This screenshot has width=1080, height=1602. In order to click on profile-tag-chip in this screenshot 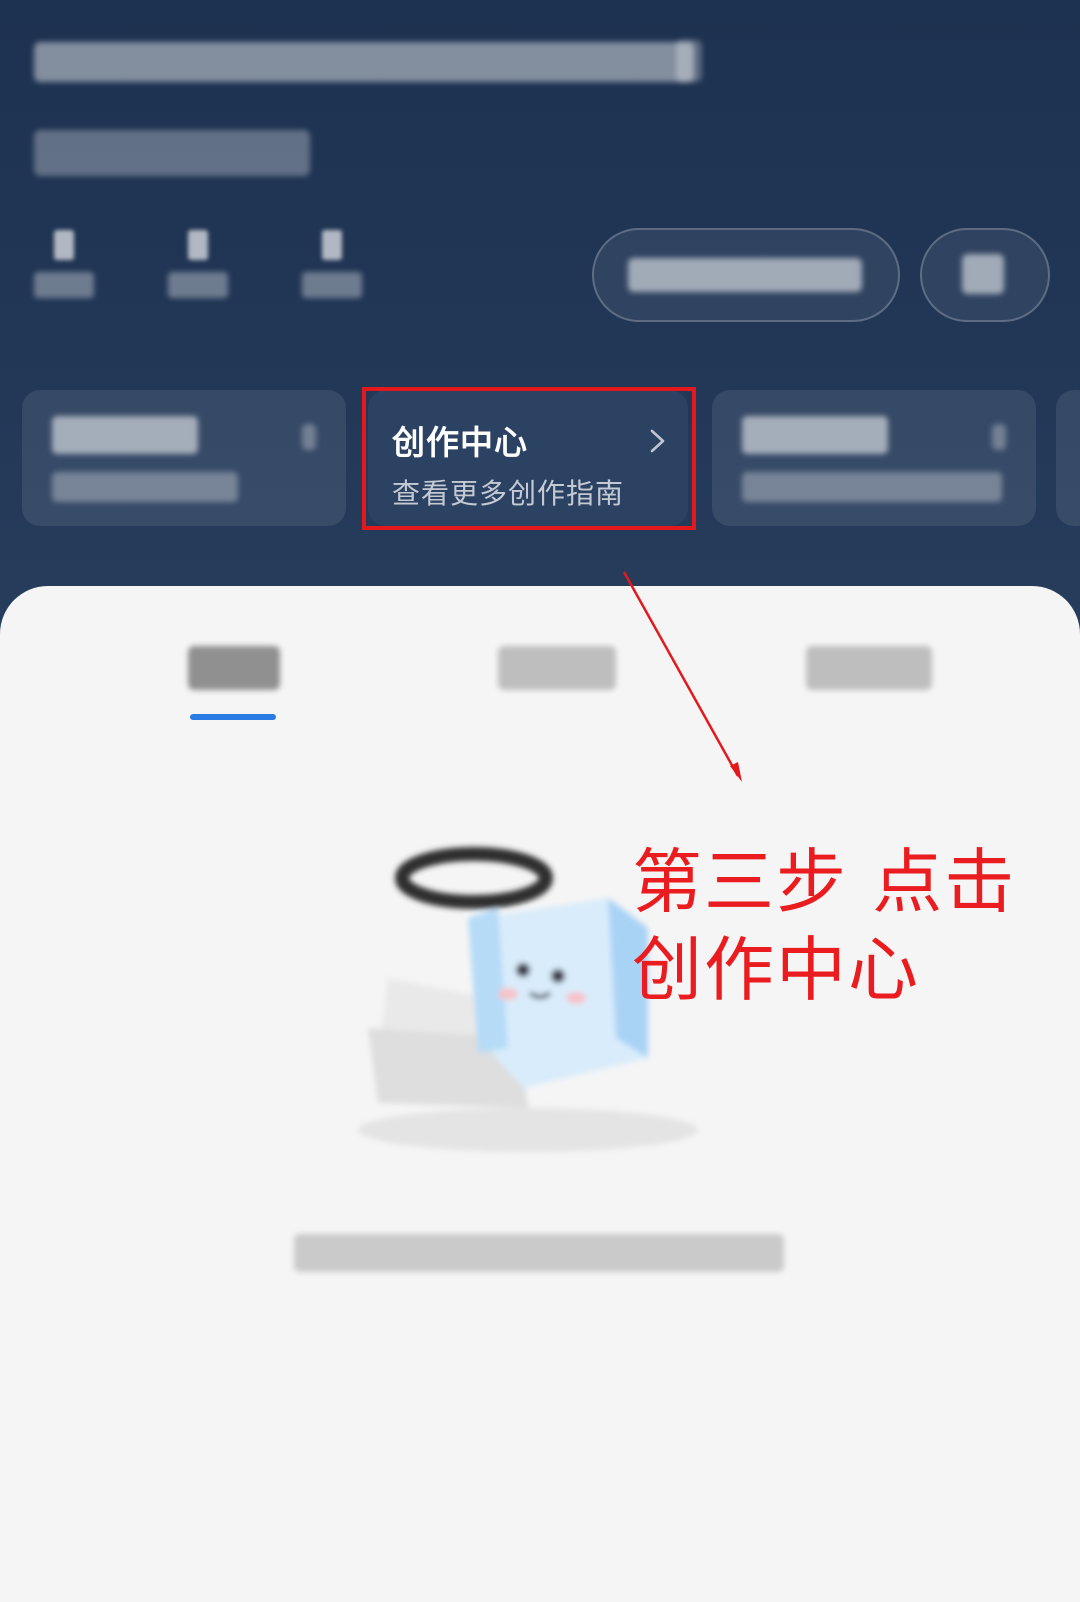, I will do `click(172, 153)`.